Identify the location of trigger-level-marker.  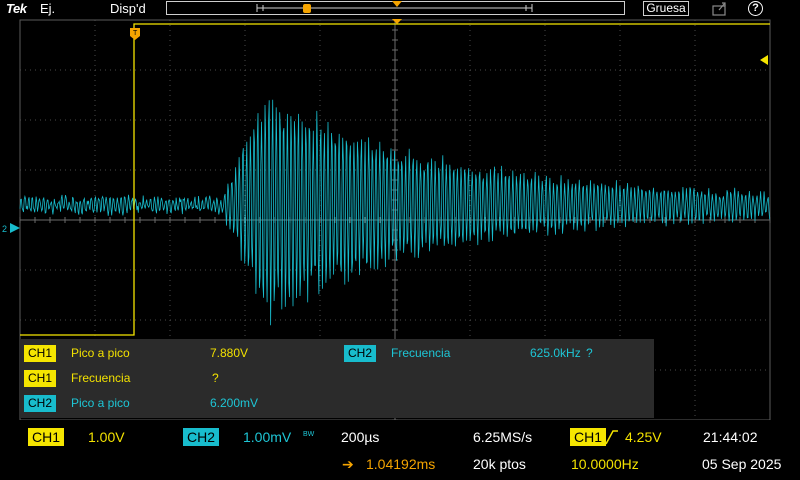
(764, 60).